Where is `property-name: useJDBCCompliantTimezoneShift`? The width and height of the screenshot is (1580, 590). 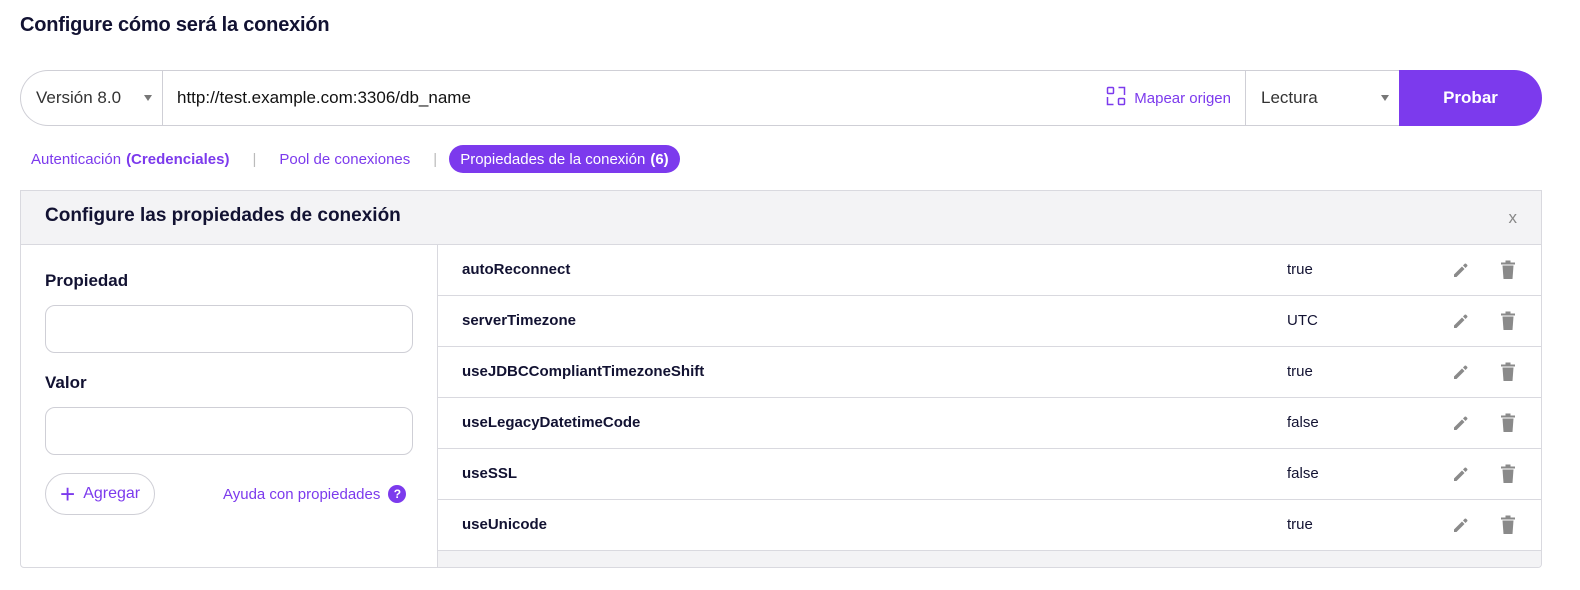 property-name: useJDBCCompliantTimezoneShift is located at coordinates (583, 371).